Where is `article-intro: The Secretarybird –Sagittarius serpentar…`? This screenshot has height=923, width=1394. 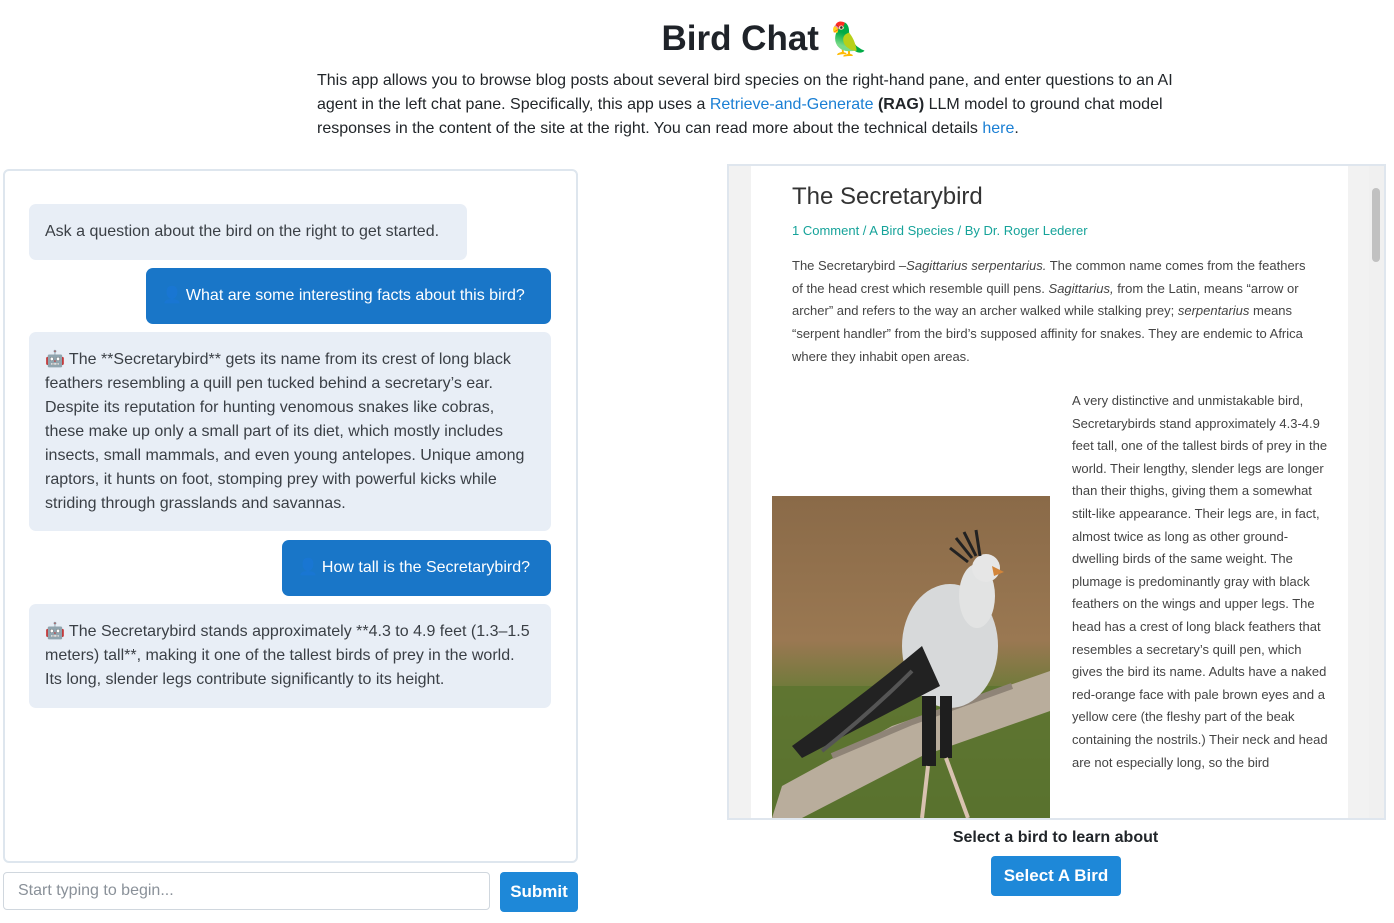
article-intro: The Secretarybird –Sagittarius serpentar… is located at coordinates (1052, 312).